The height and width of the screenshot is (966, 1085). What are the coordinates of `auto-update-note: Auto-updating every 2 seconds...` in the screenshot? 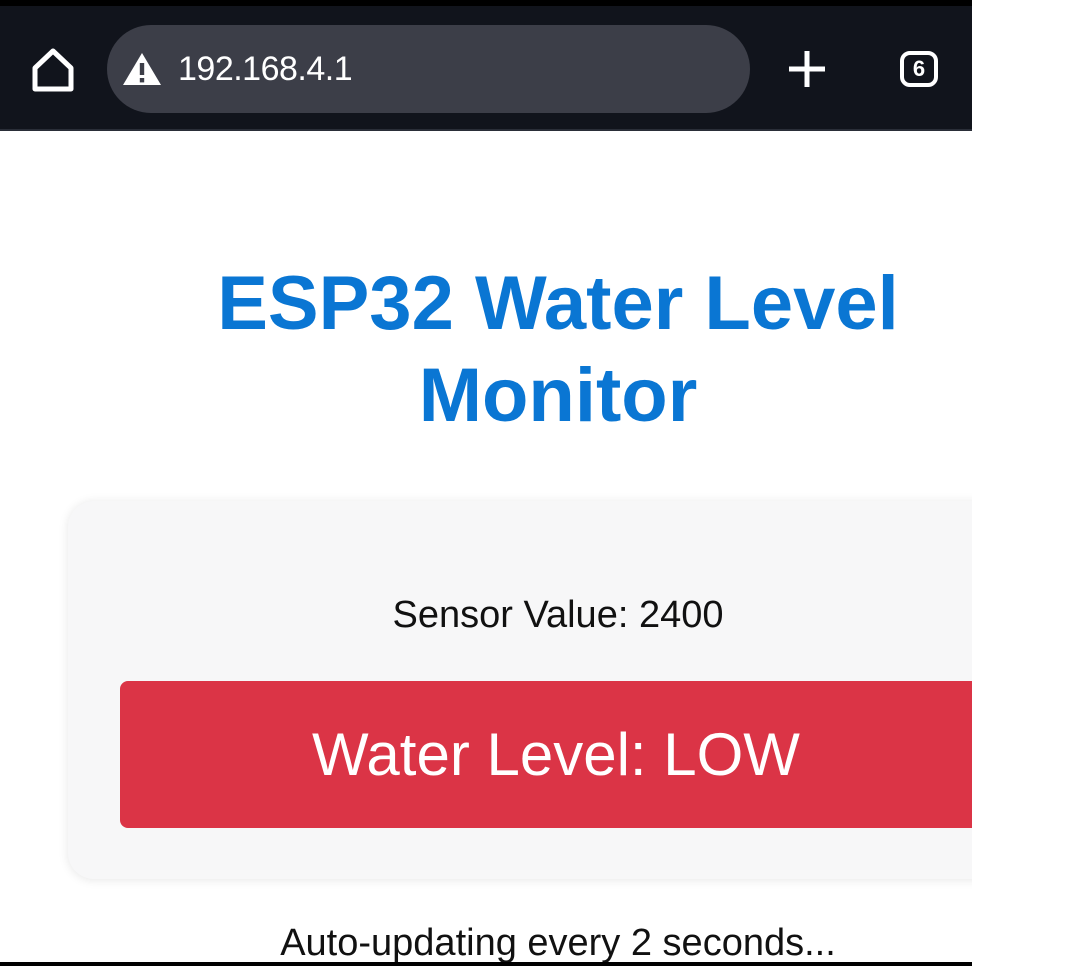 It's located at (558, 943).